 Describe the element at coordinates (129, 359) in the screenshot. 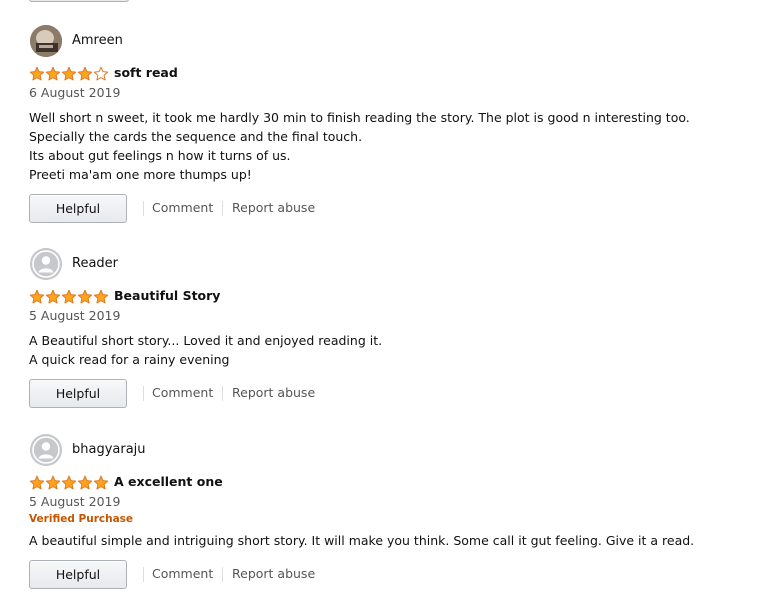

I see `review-paragraph: A quick read for a rainy evening` at that location.